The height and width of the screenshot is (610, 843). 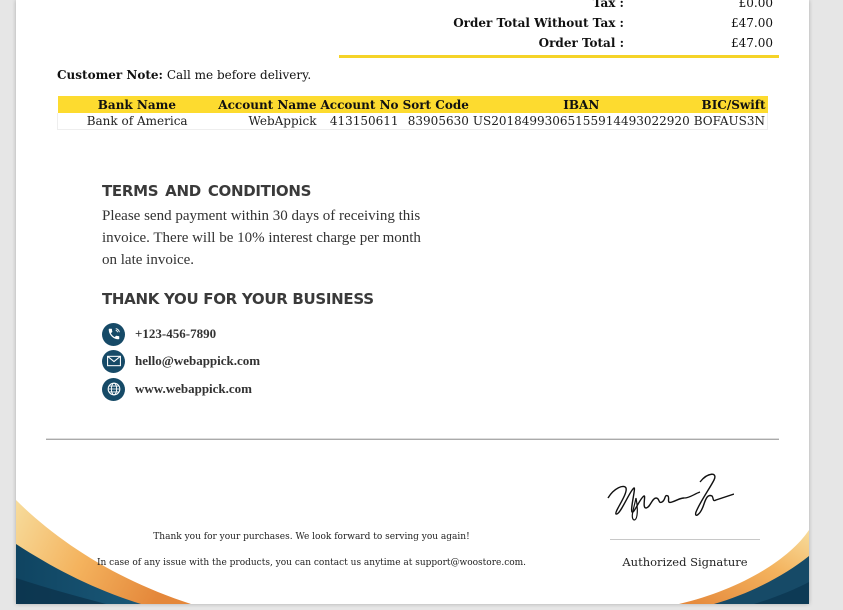 I want to click on cell-bic-swift: BOFAUS3N, so click(x=729, y=121).